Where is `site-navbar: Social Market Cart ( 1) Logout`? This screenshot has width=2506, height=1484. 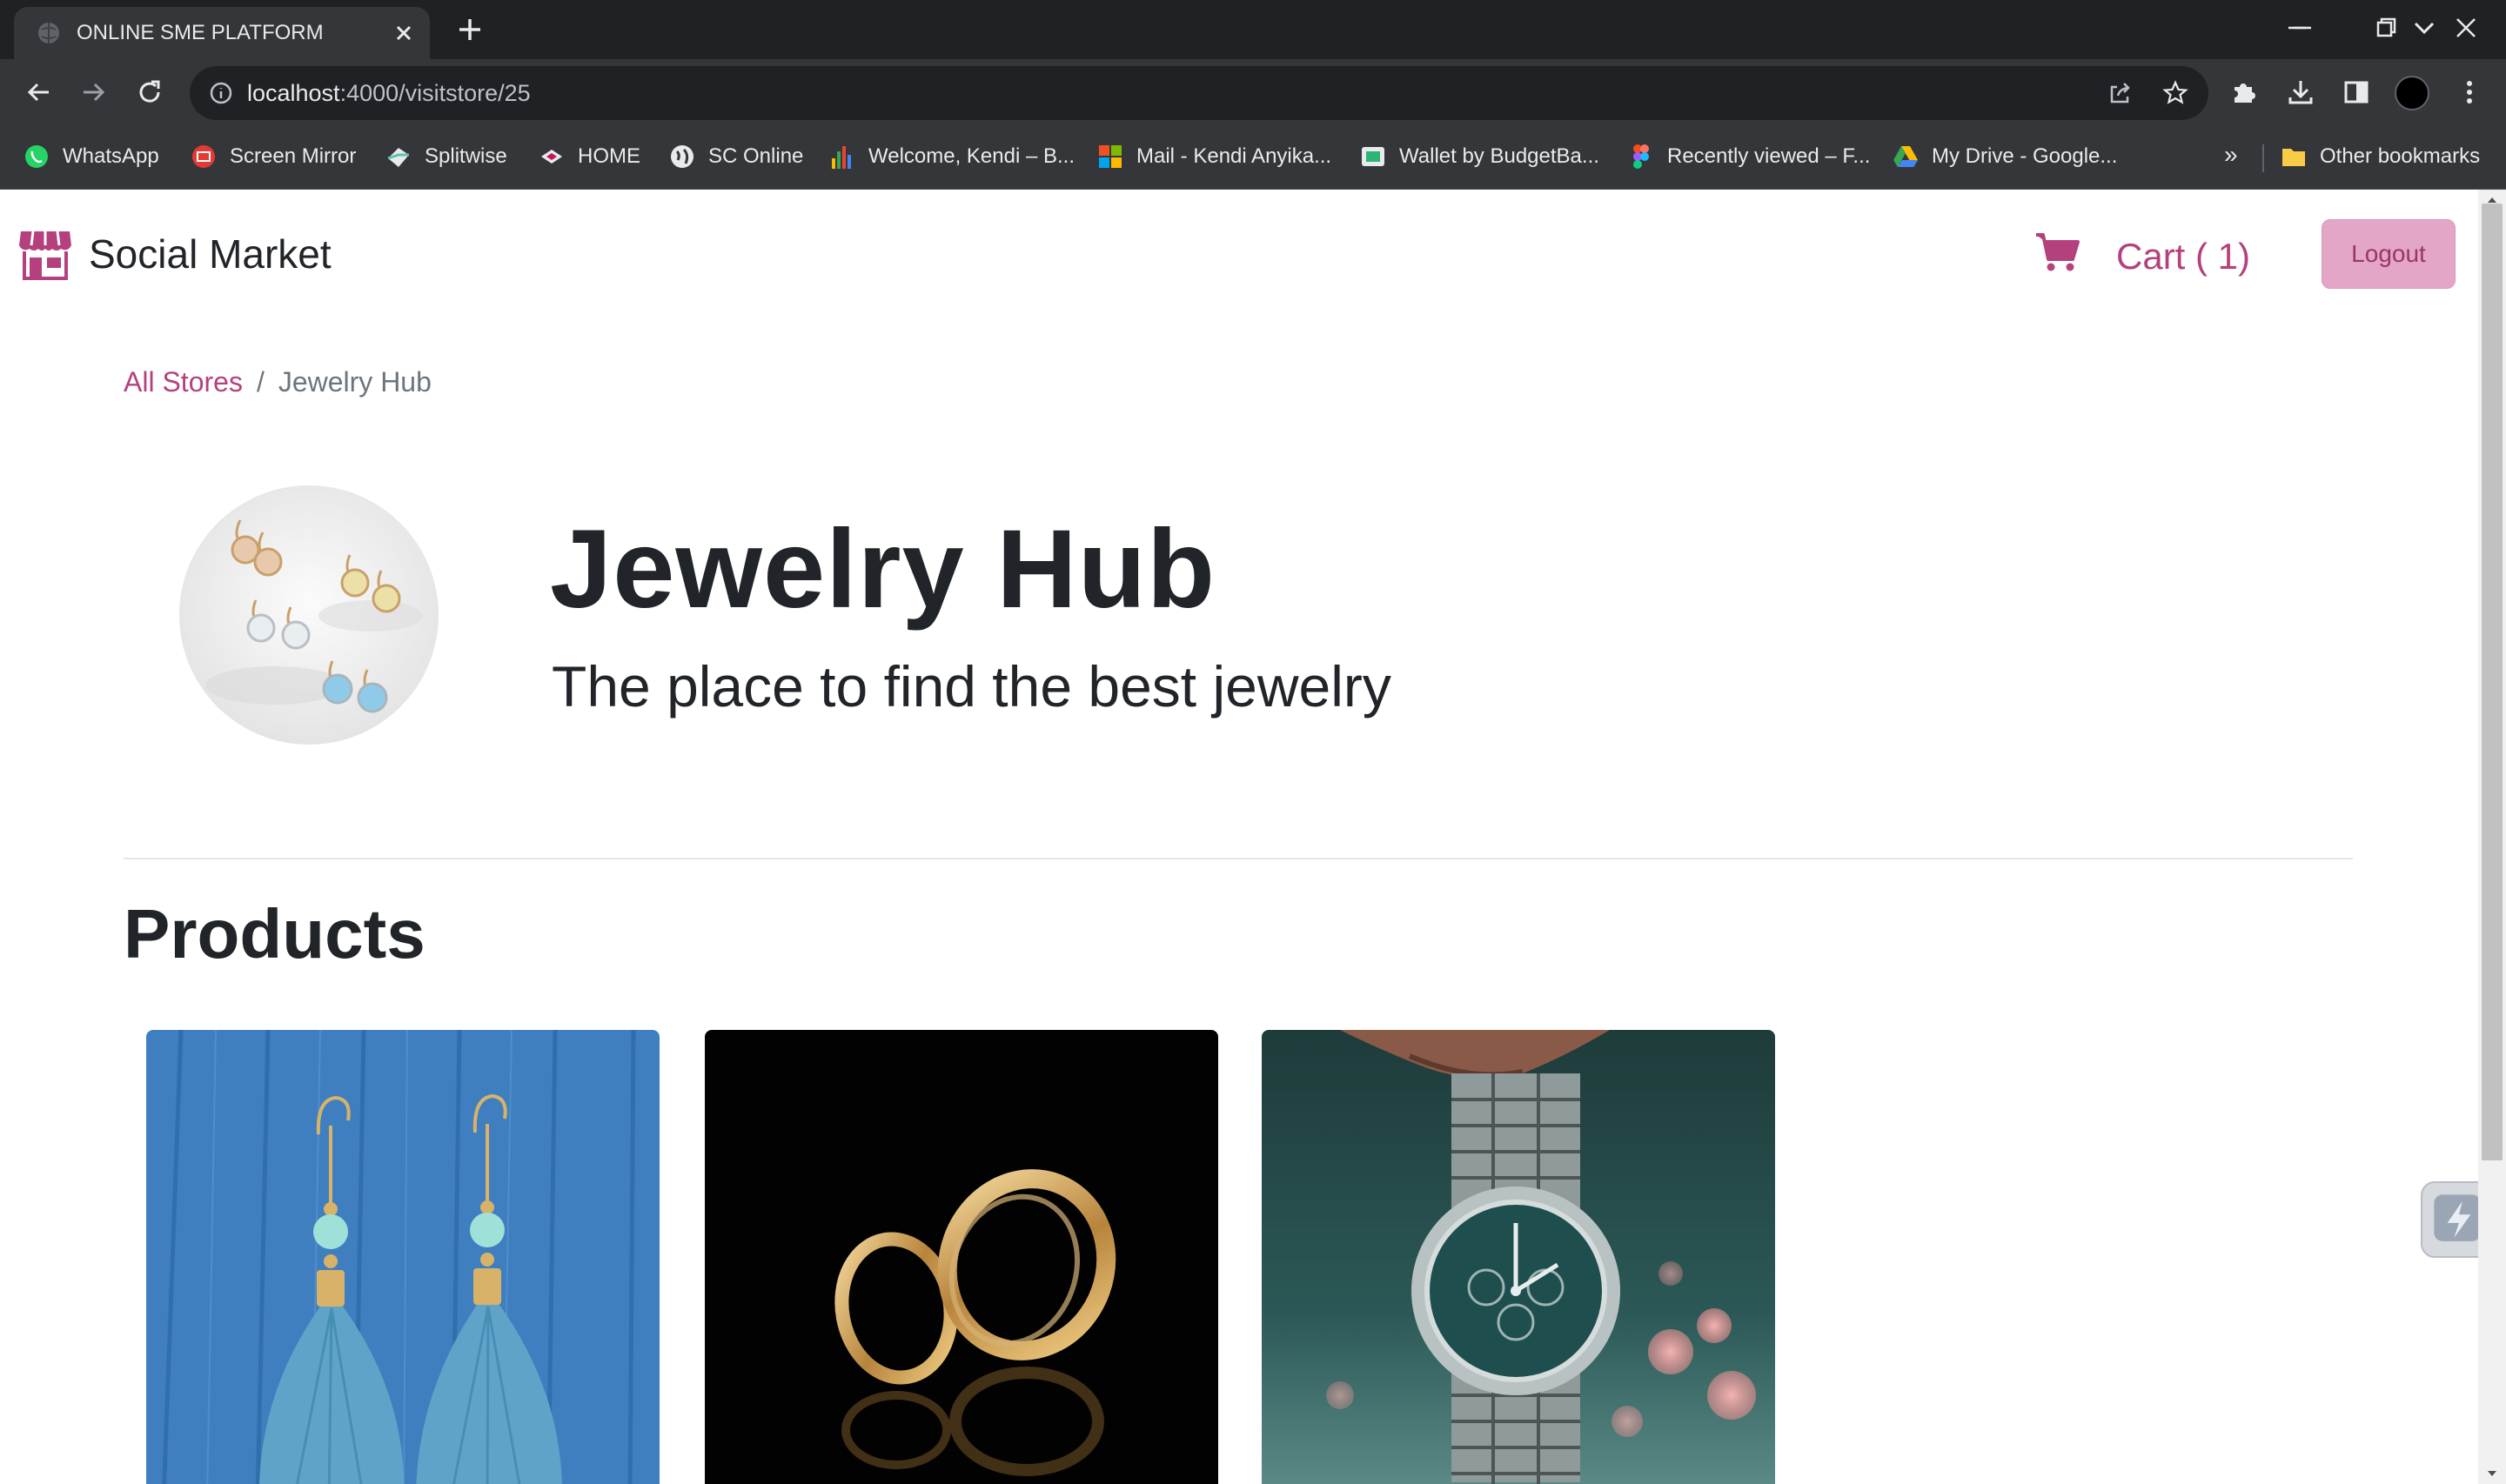
site-navbar: Social Market Cart ( 1) Logout is located at coordinates (1239, 255).